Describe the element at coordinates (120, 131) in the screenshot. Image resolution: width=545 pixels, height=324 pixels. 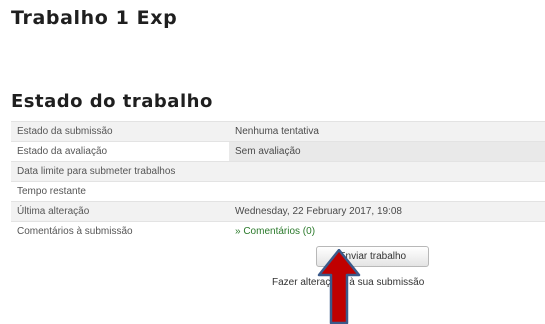
I see `row-label: Estado da submissão` at that location.